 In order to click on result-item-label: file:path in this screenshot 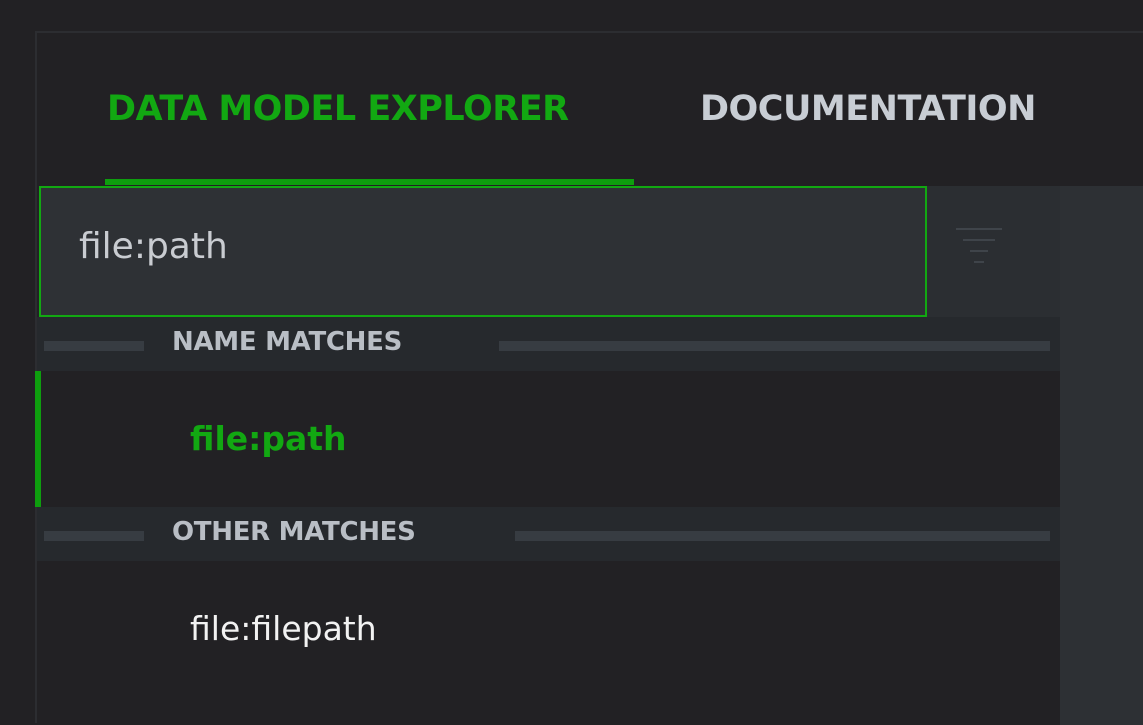, I will do `click(268, 438)`.